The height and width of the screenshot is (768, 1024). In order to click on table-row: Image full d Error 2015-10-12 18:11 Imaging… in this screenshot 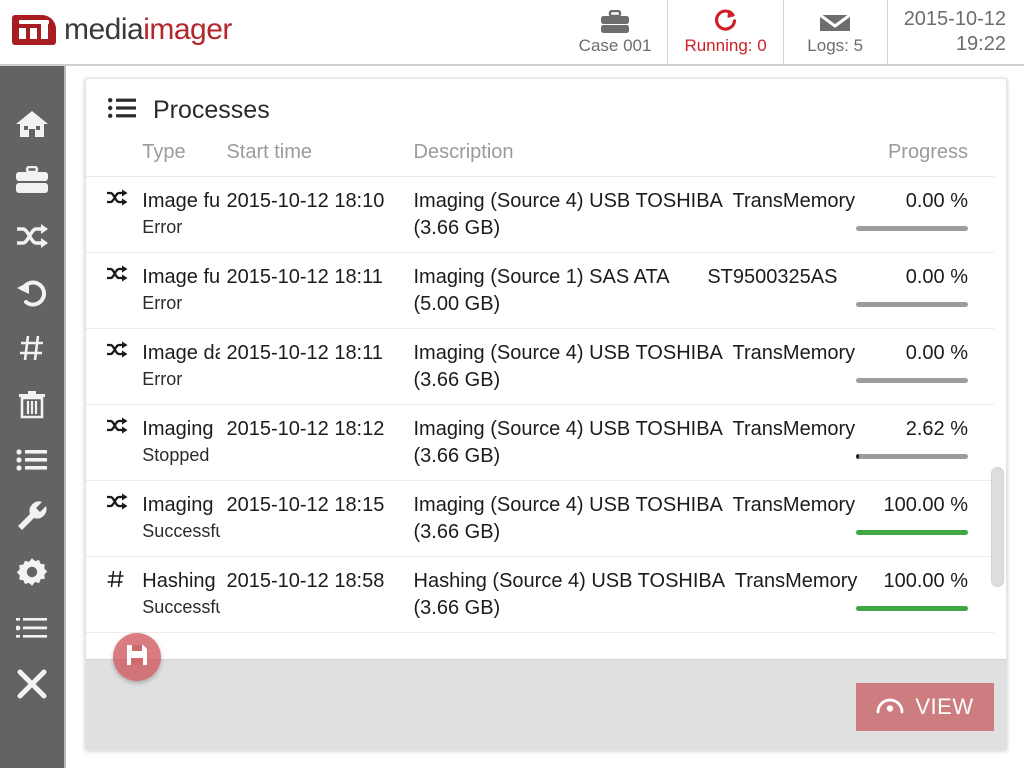, I will do `click(540, 290)`.